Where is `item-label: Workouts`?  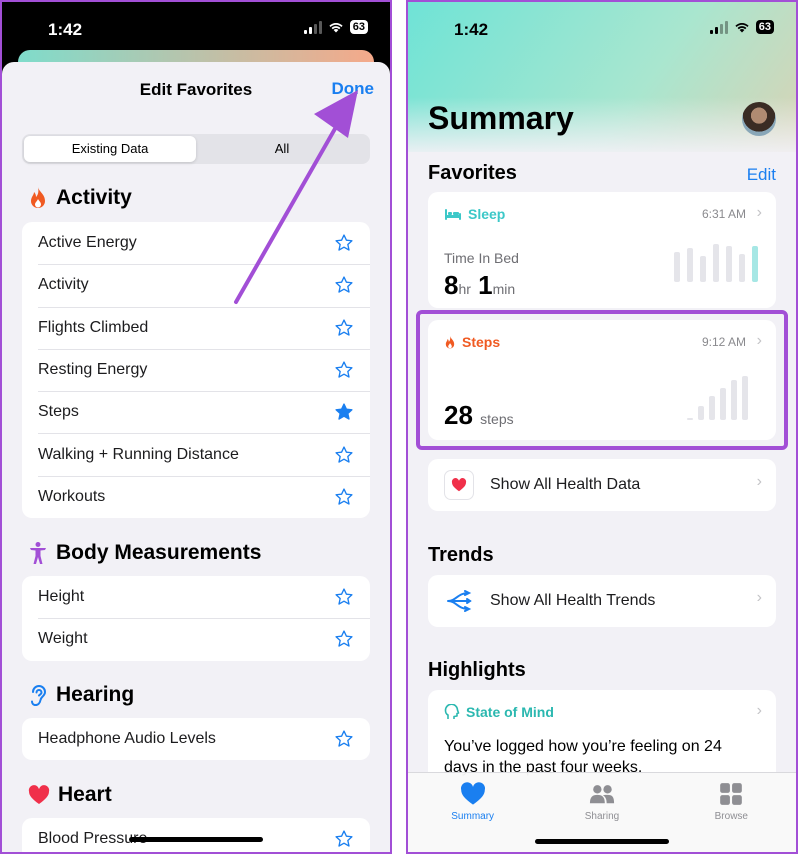
item-label: Workouts is located at coordinates (72, 496).